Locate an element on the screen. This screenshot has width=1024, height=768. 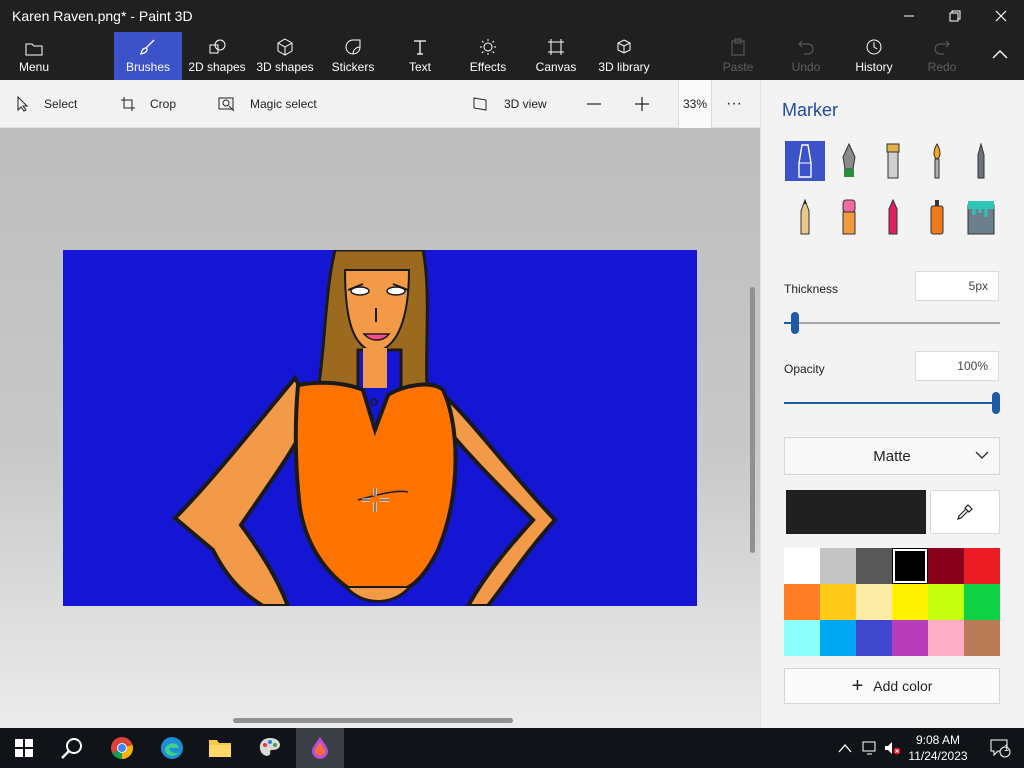
taskbar-file-explorer is located at coordinates (220, 748).